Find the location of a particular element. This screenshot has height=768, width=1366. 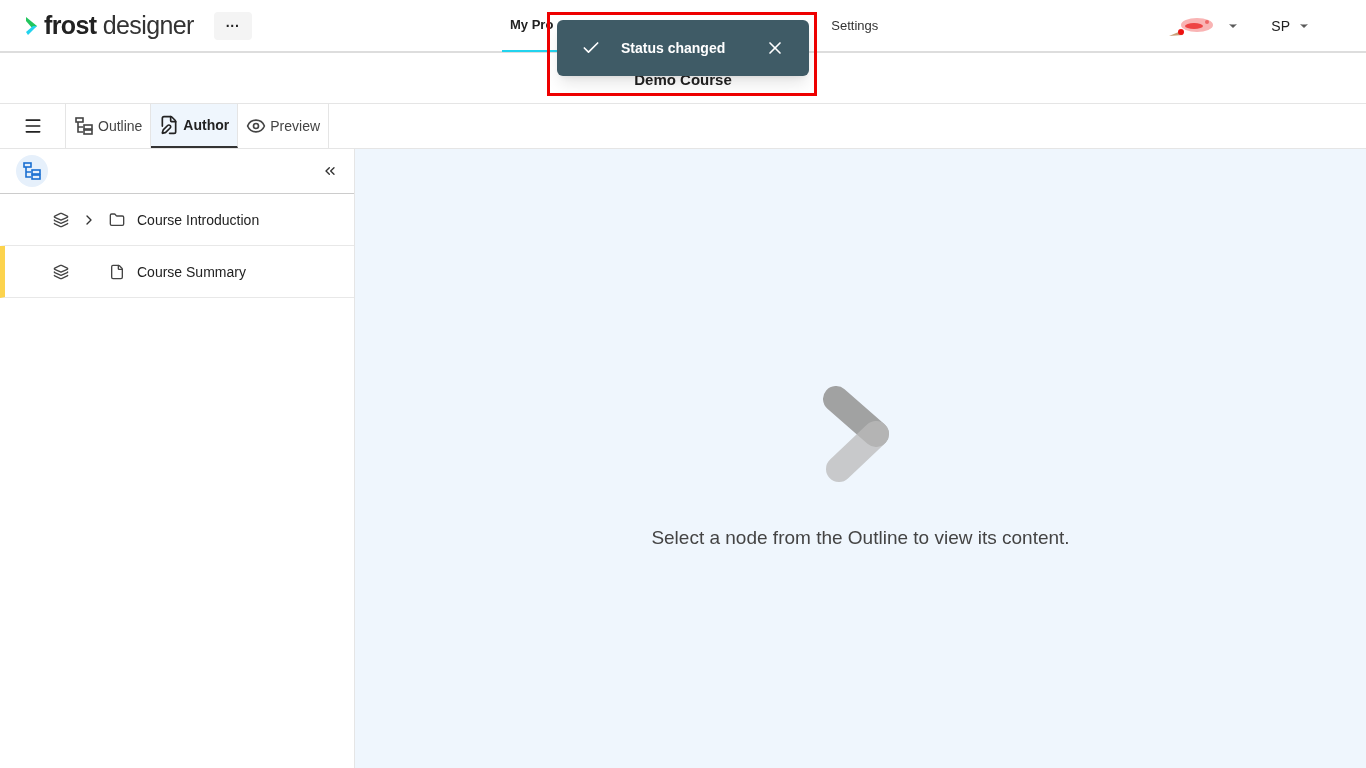

preview-icon is located at coordinates (256, 126).